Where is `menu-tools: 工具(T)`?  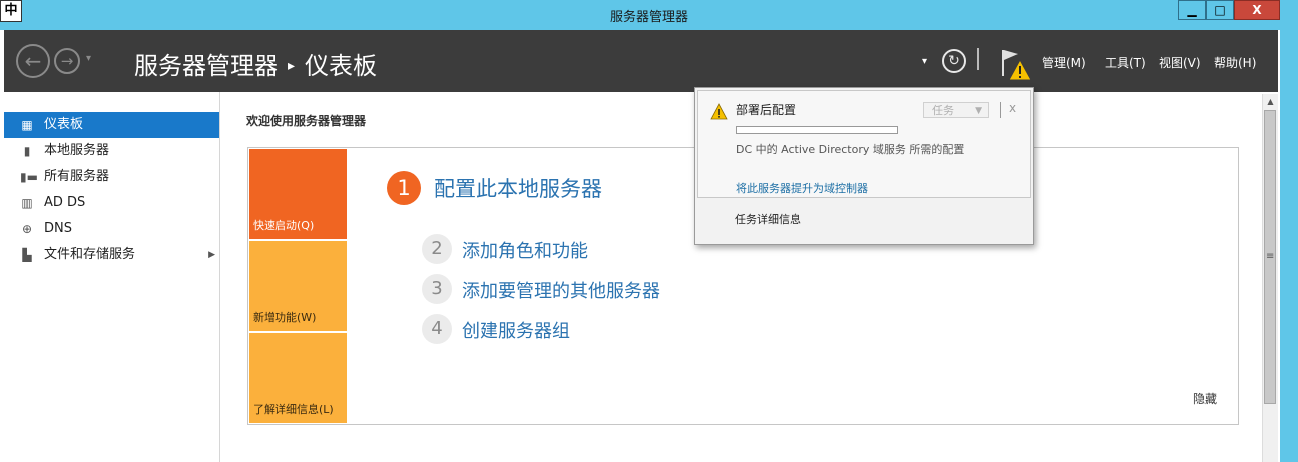
menu-tools: 工具(T) is located at coordinates (1125, 62).